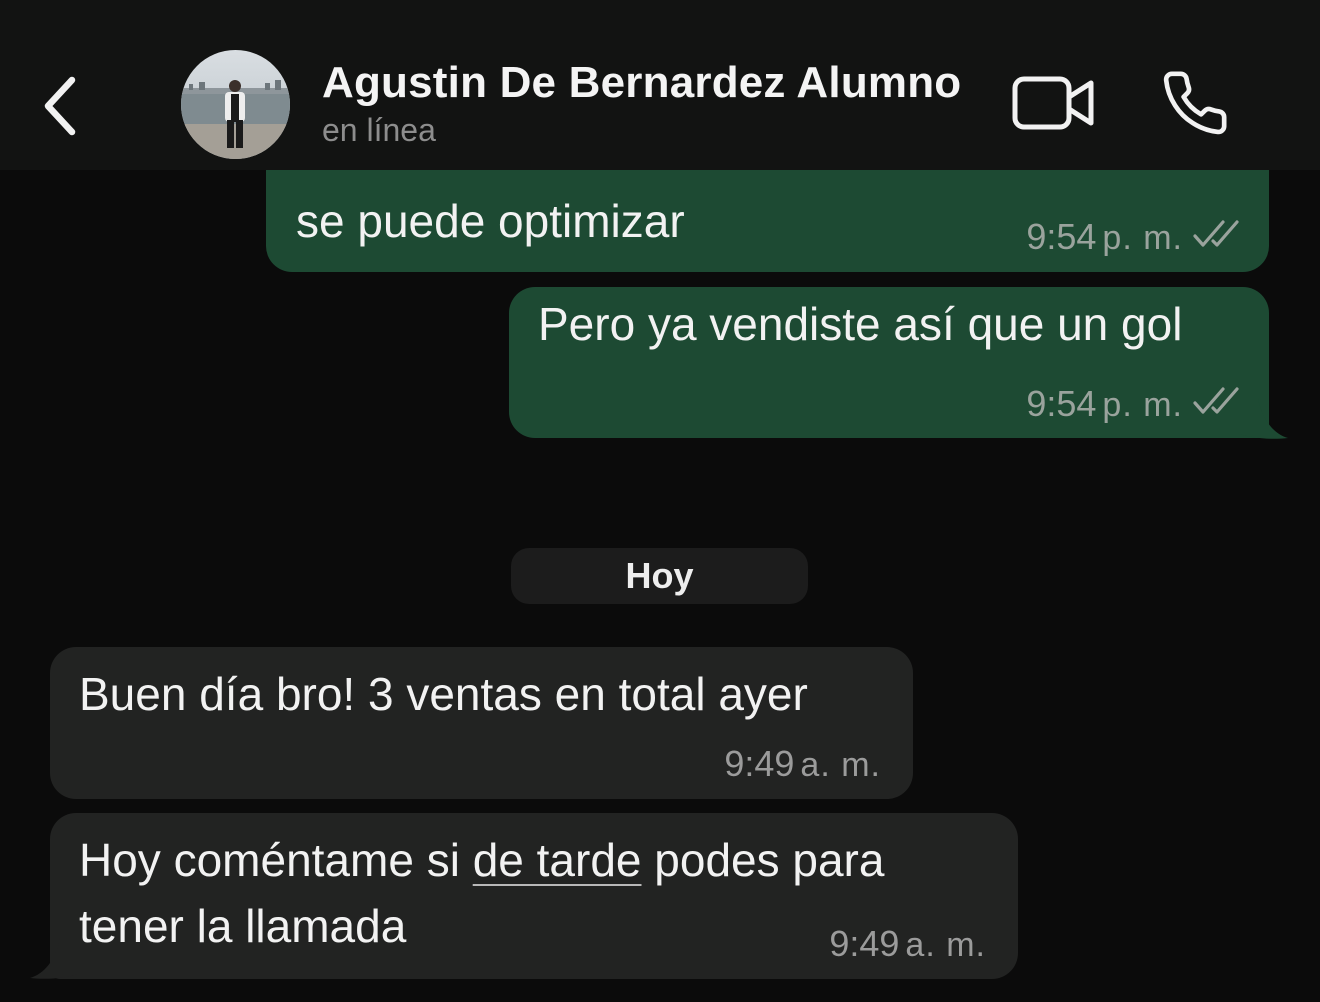 This screenshot has width=1320, height=1002. I want to click on phone-icon, so click(1195, 103).